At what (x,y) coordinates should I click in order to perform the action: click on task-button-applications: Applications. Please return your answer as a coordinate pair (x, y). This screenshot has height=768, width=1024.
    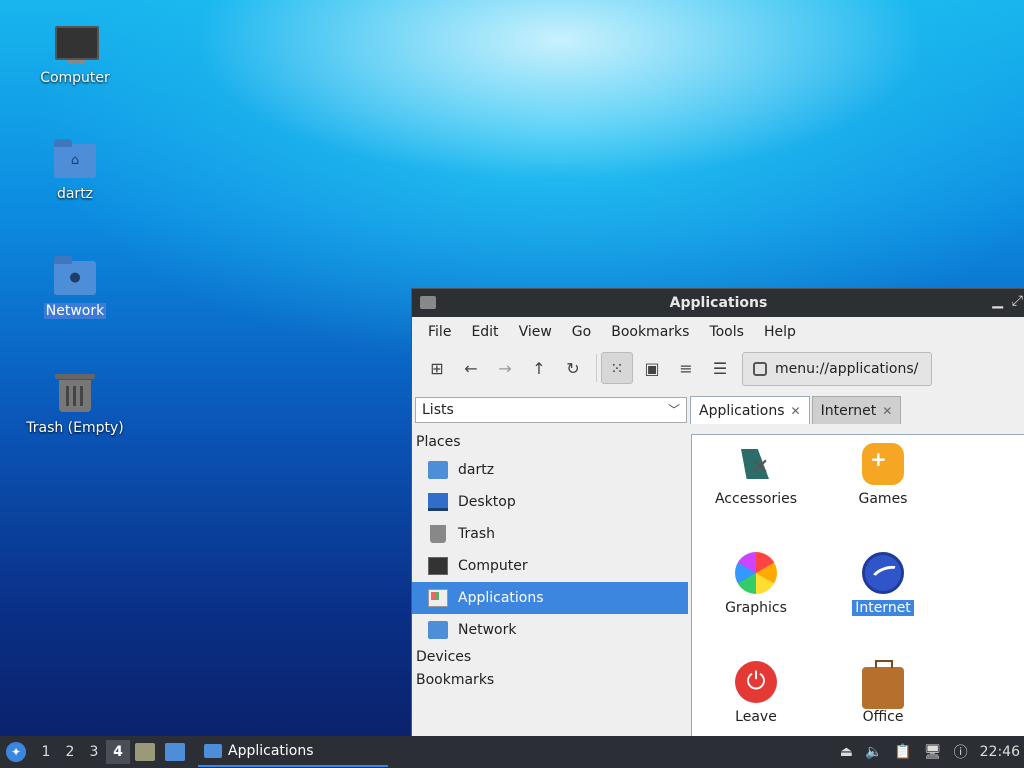
    Looking at the image, I should click on (293, 752).